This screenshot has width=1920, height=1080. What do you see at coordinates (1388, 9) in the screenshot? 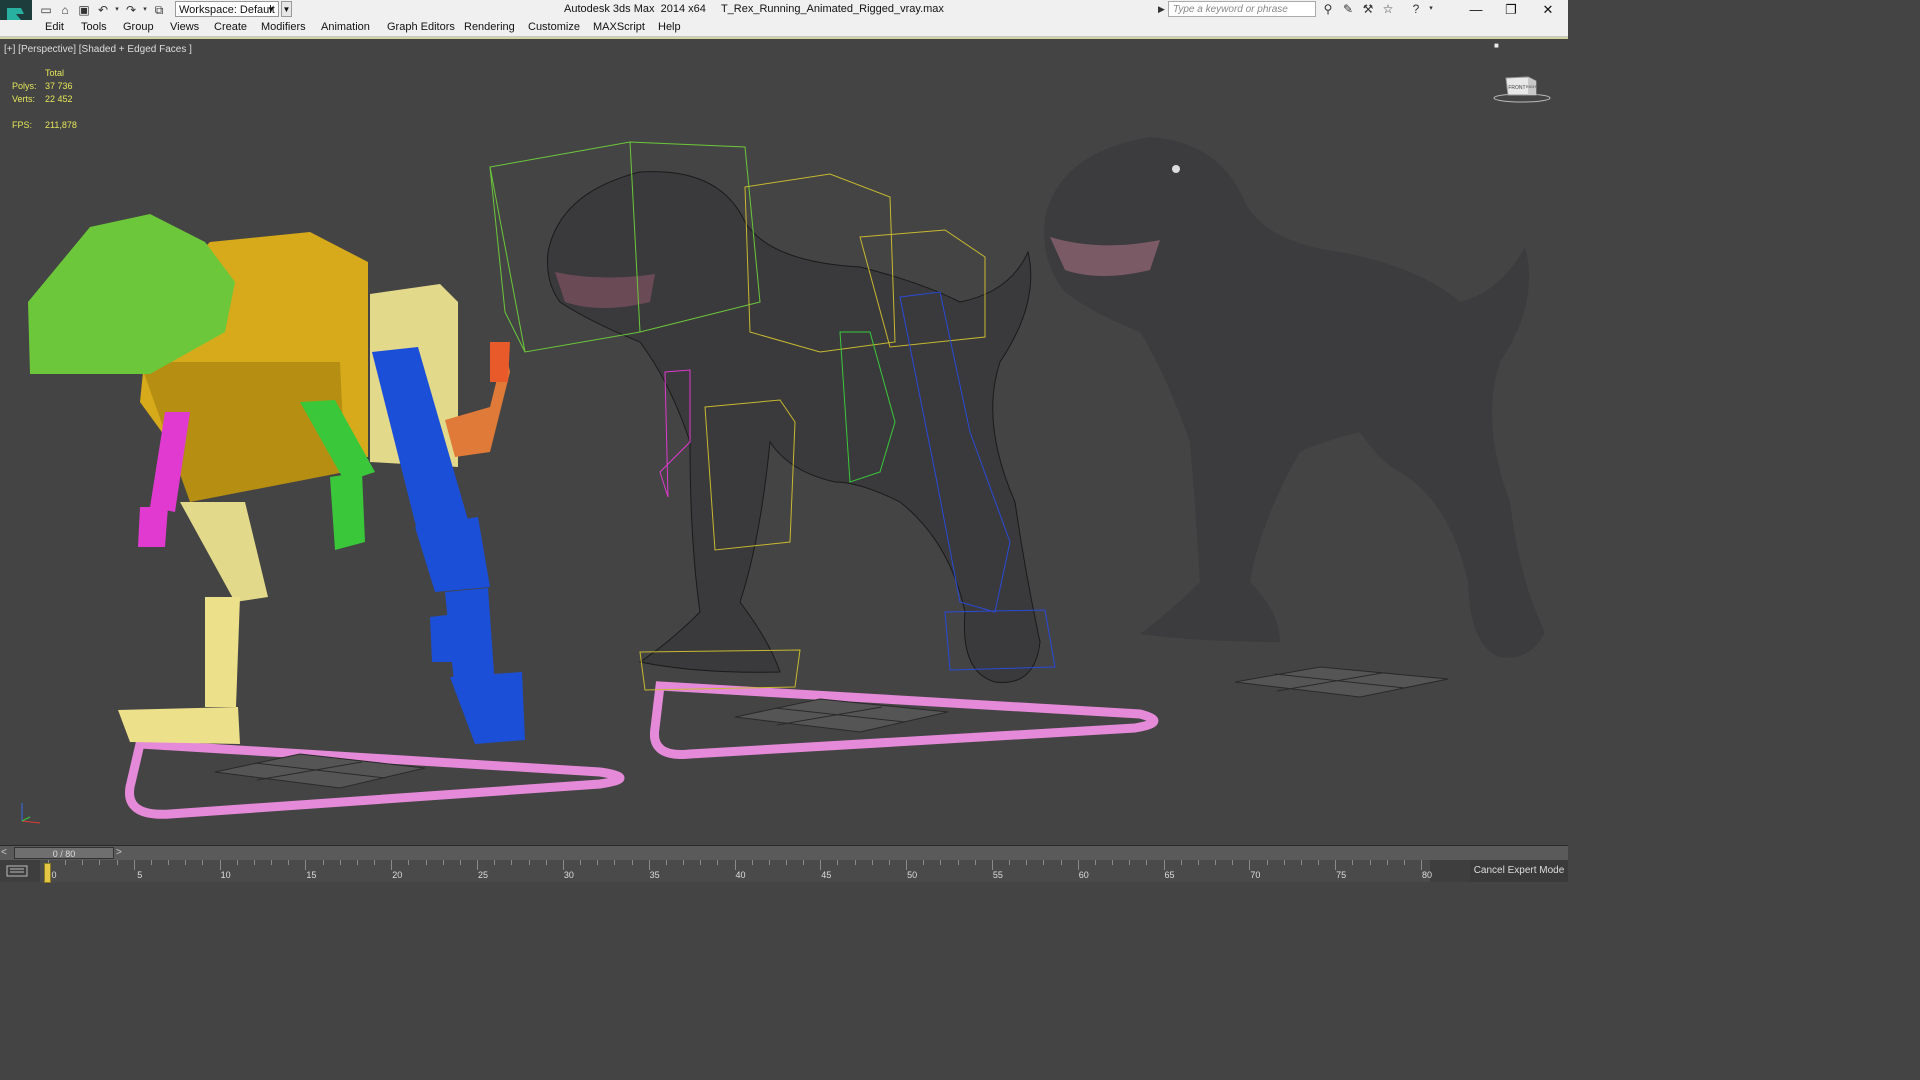
I see `favorites-star-icon: ☆` at bounding box center [1388, 9].